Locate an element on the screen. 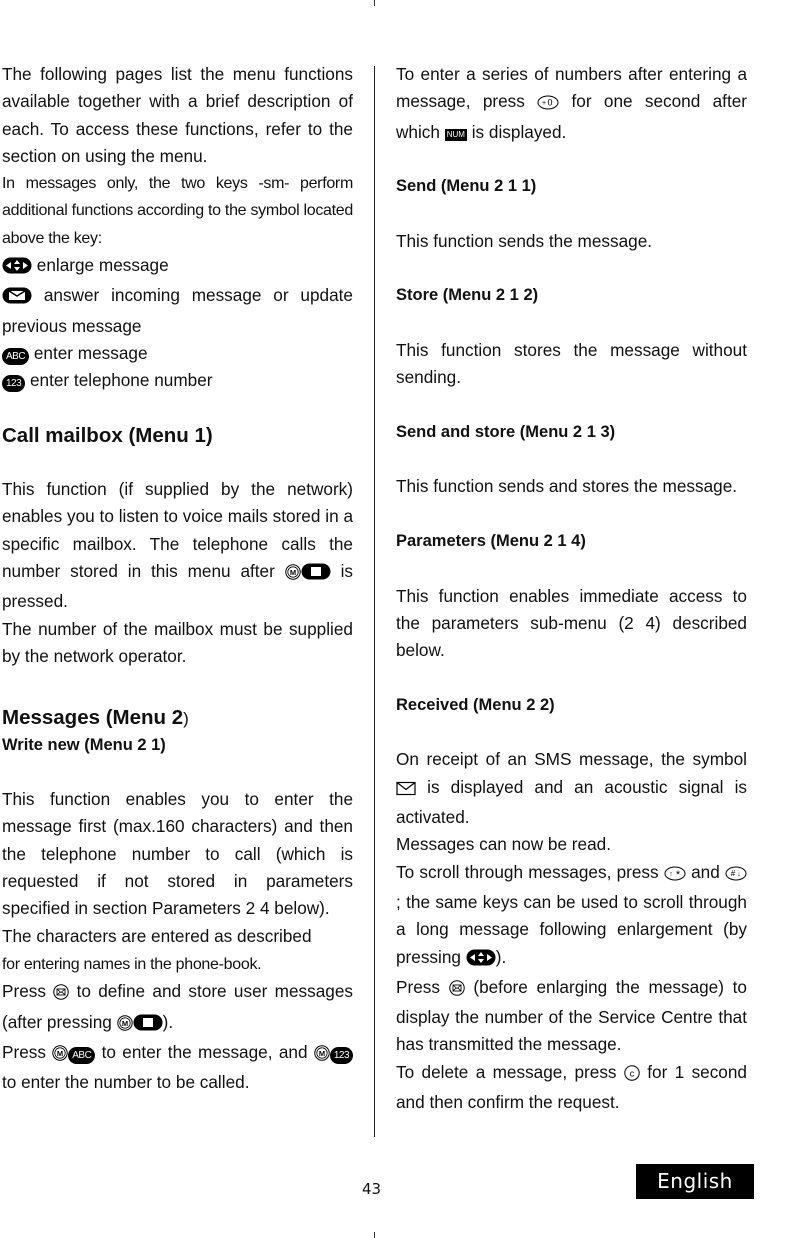  parameters-heading: Parameters (Menu 2 1 4) is located at coordinates (491, 541).